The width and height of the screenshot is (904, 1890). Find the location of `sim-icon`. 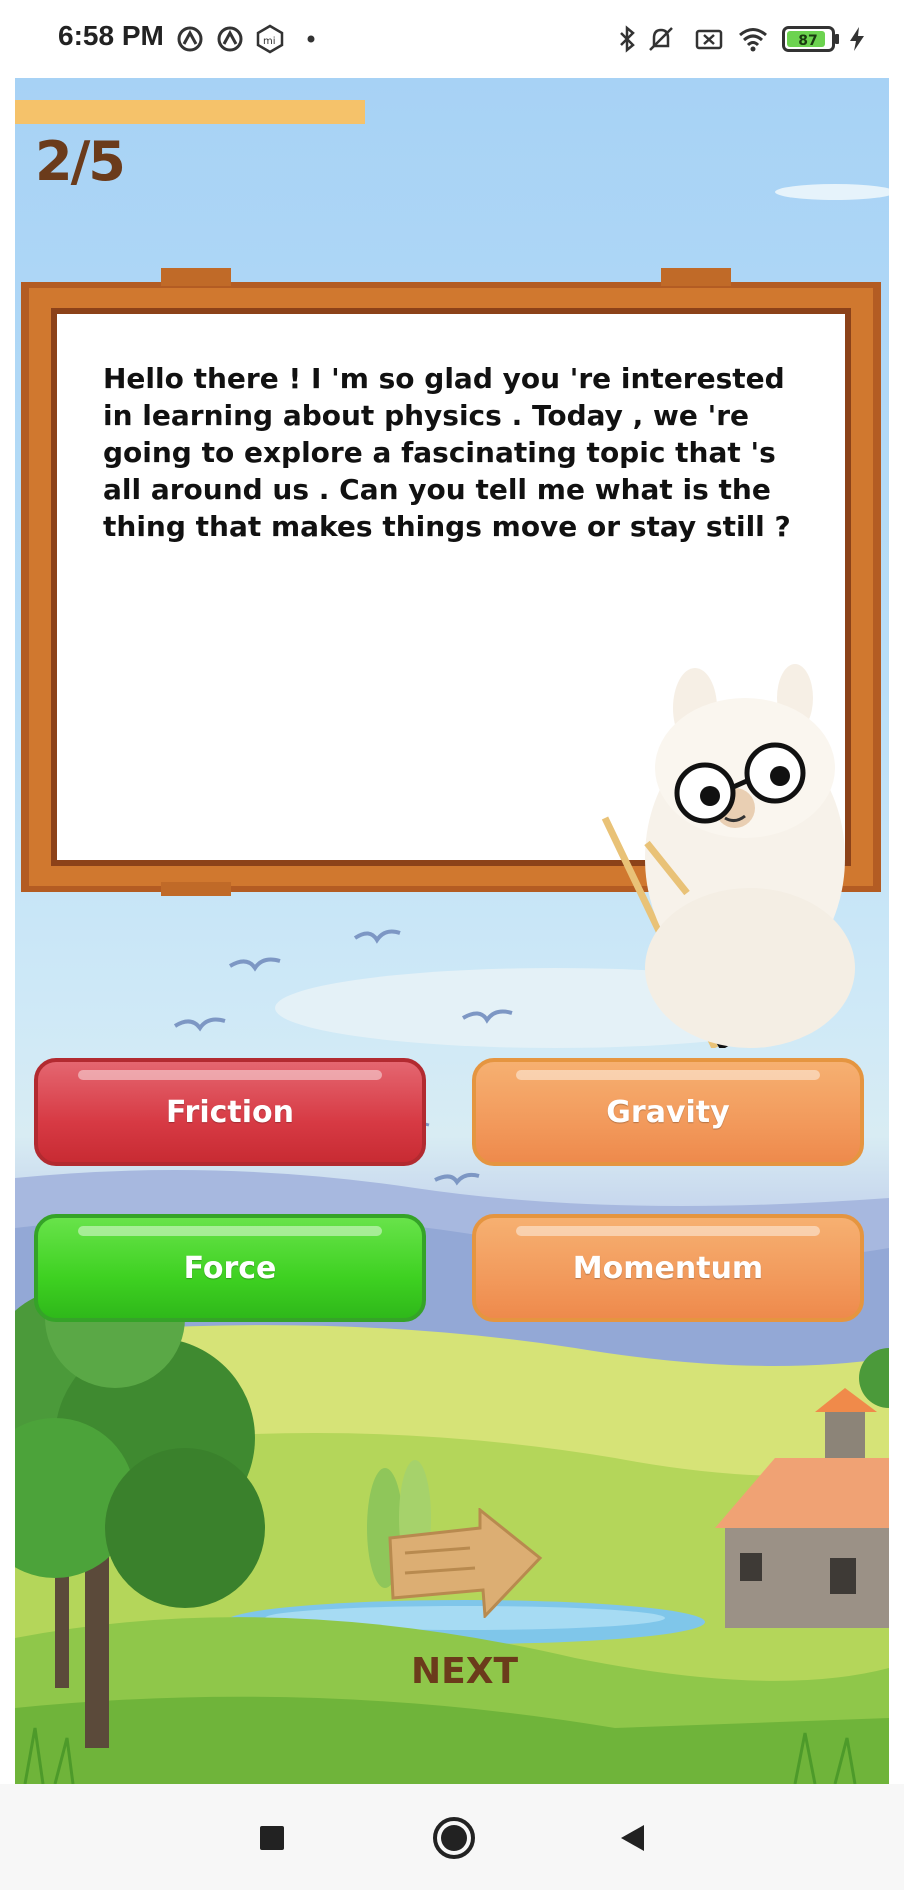

sim-icon is located at coordinates (709, 39).